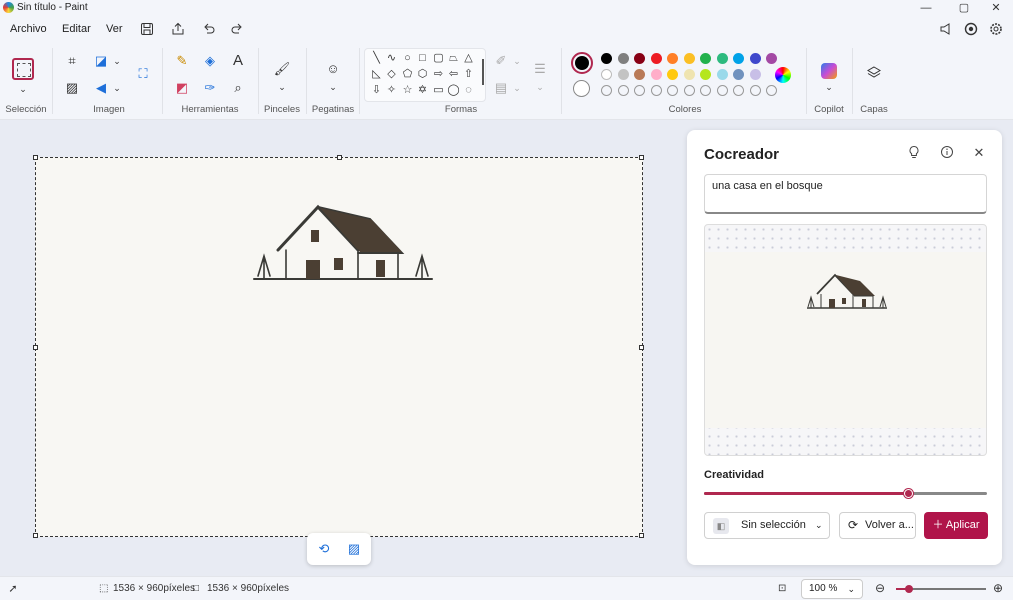 The width and height of the screenshot is (1013, 600). I want to click on right-triangle-shape-icon: ◺, so click(376, 74).